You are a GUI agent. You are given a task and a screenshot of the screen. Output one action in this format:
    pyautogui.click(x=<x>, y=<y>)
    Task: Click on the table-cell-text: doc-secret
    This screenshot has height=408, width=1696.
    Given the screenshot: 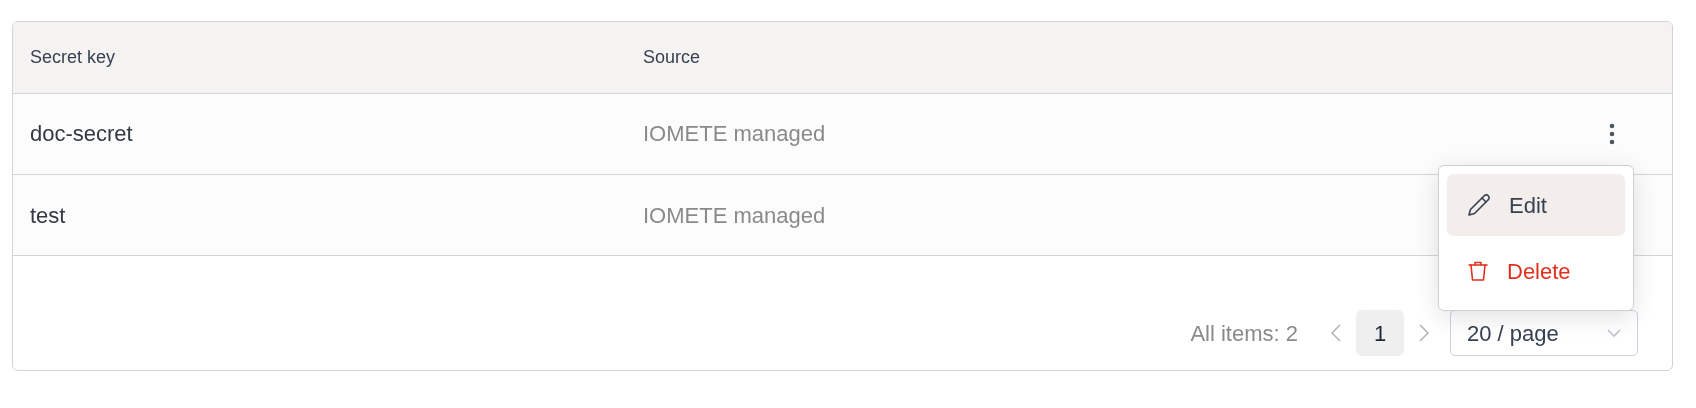 What is the action you would take?
    pyautogui.click(x=81, y=134)
    